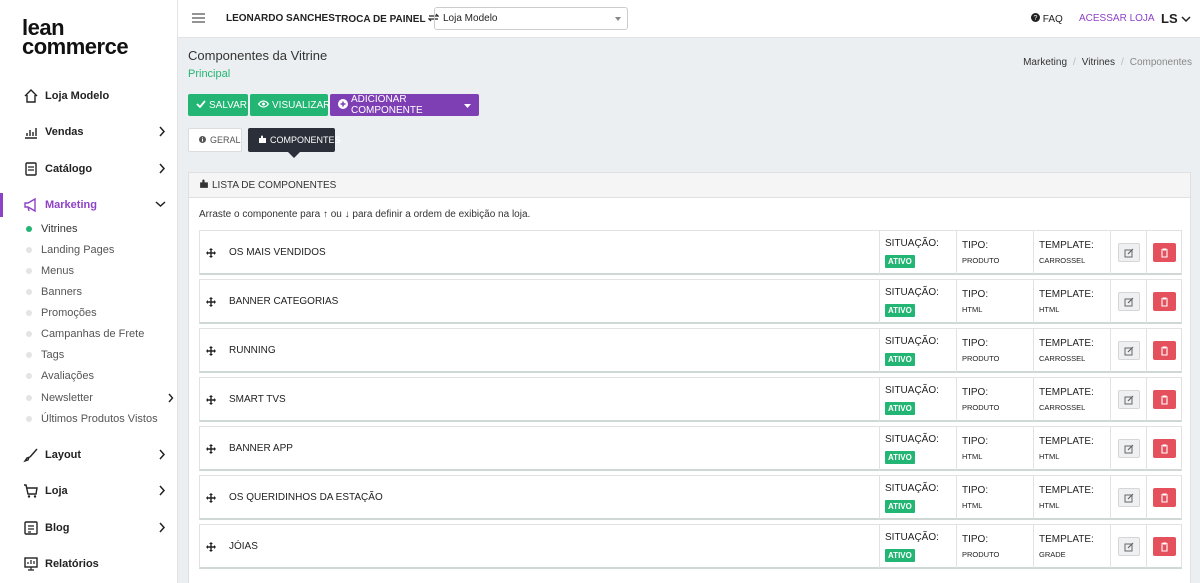  I want to click on hamburger-menu-icon, so click(198, 19).